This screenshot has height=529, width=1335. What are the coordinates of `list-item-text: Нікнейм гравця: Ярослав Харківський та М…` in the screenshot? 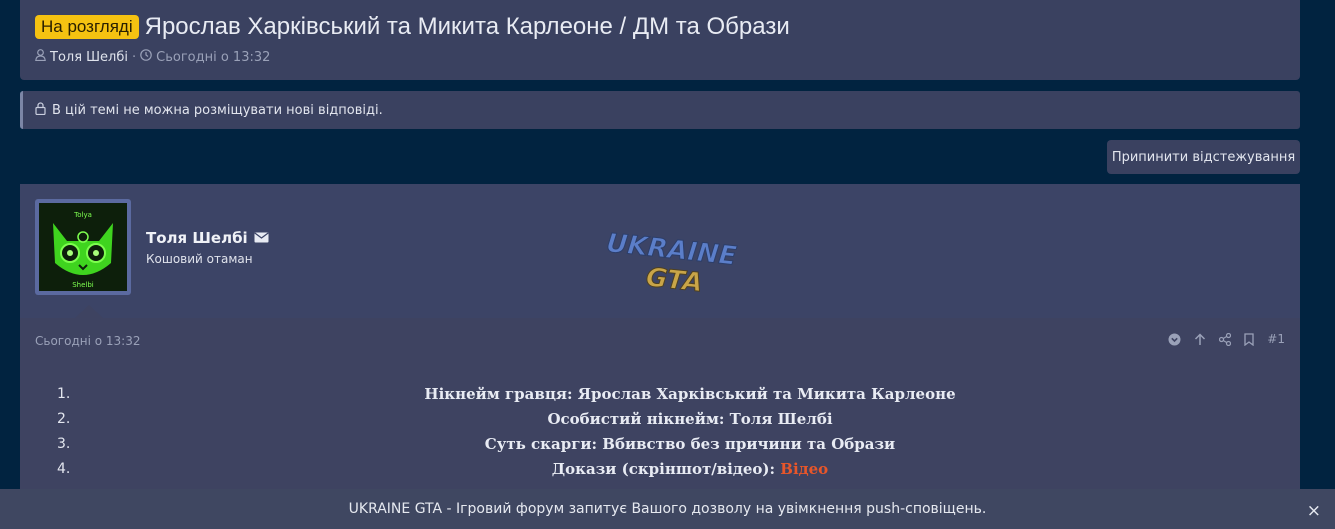 It's located at (690, 394).